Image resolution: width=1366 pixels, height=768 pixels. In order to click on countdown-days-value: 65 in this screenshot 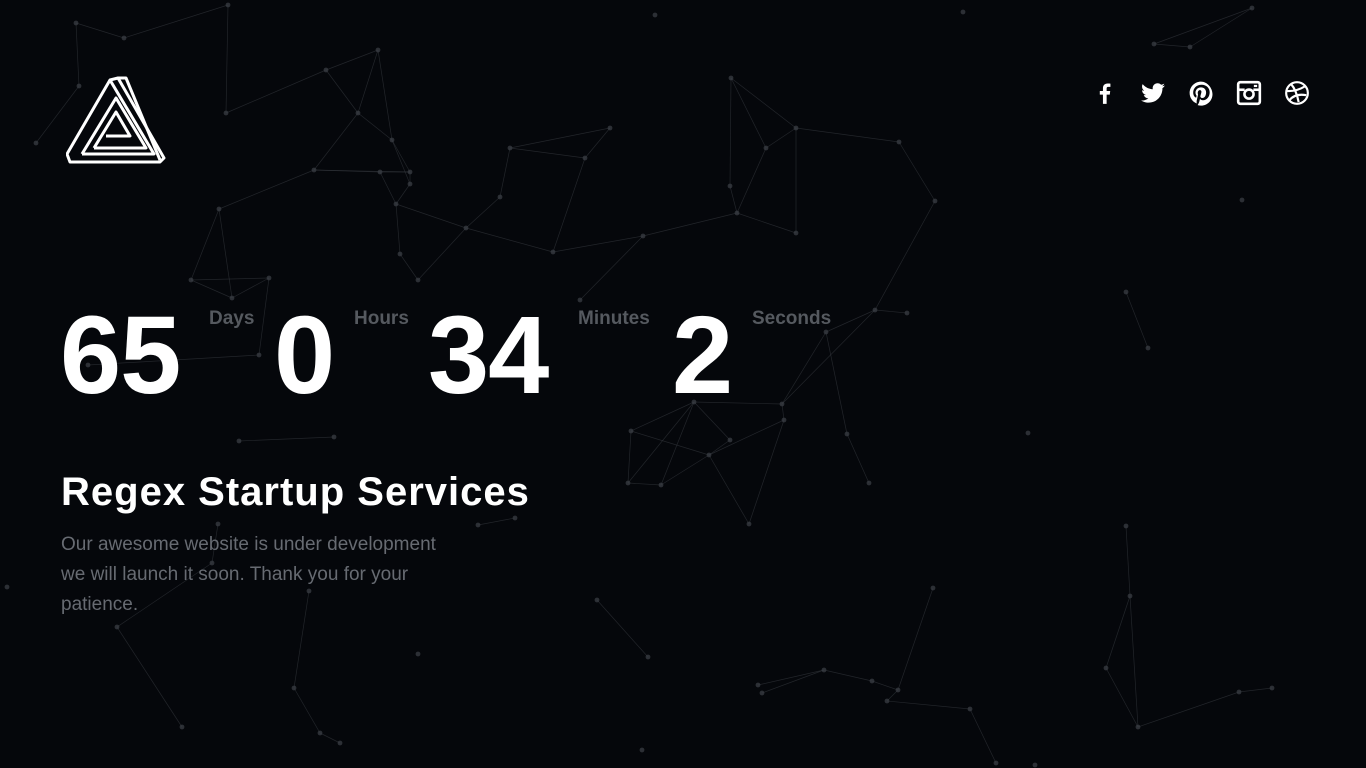, I will do `click(120, 355)`.